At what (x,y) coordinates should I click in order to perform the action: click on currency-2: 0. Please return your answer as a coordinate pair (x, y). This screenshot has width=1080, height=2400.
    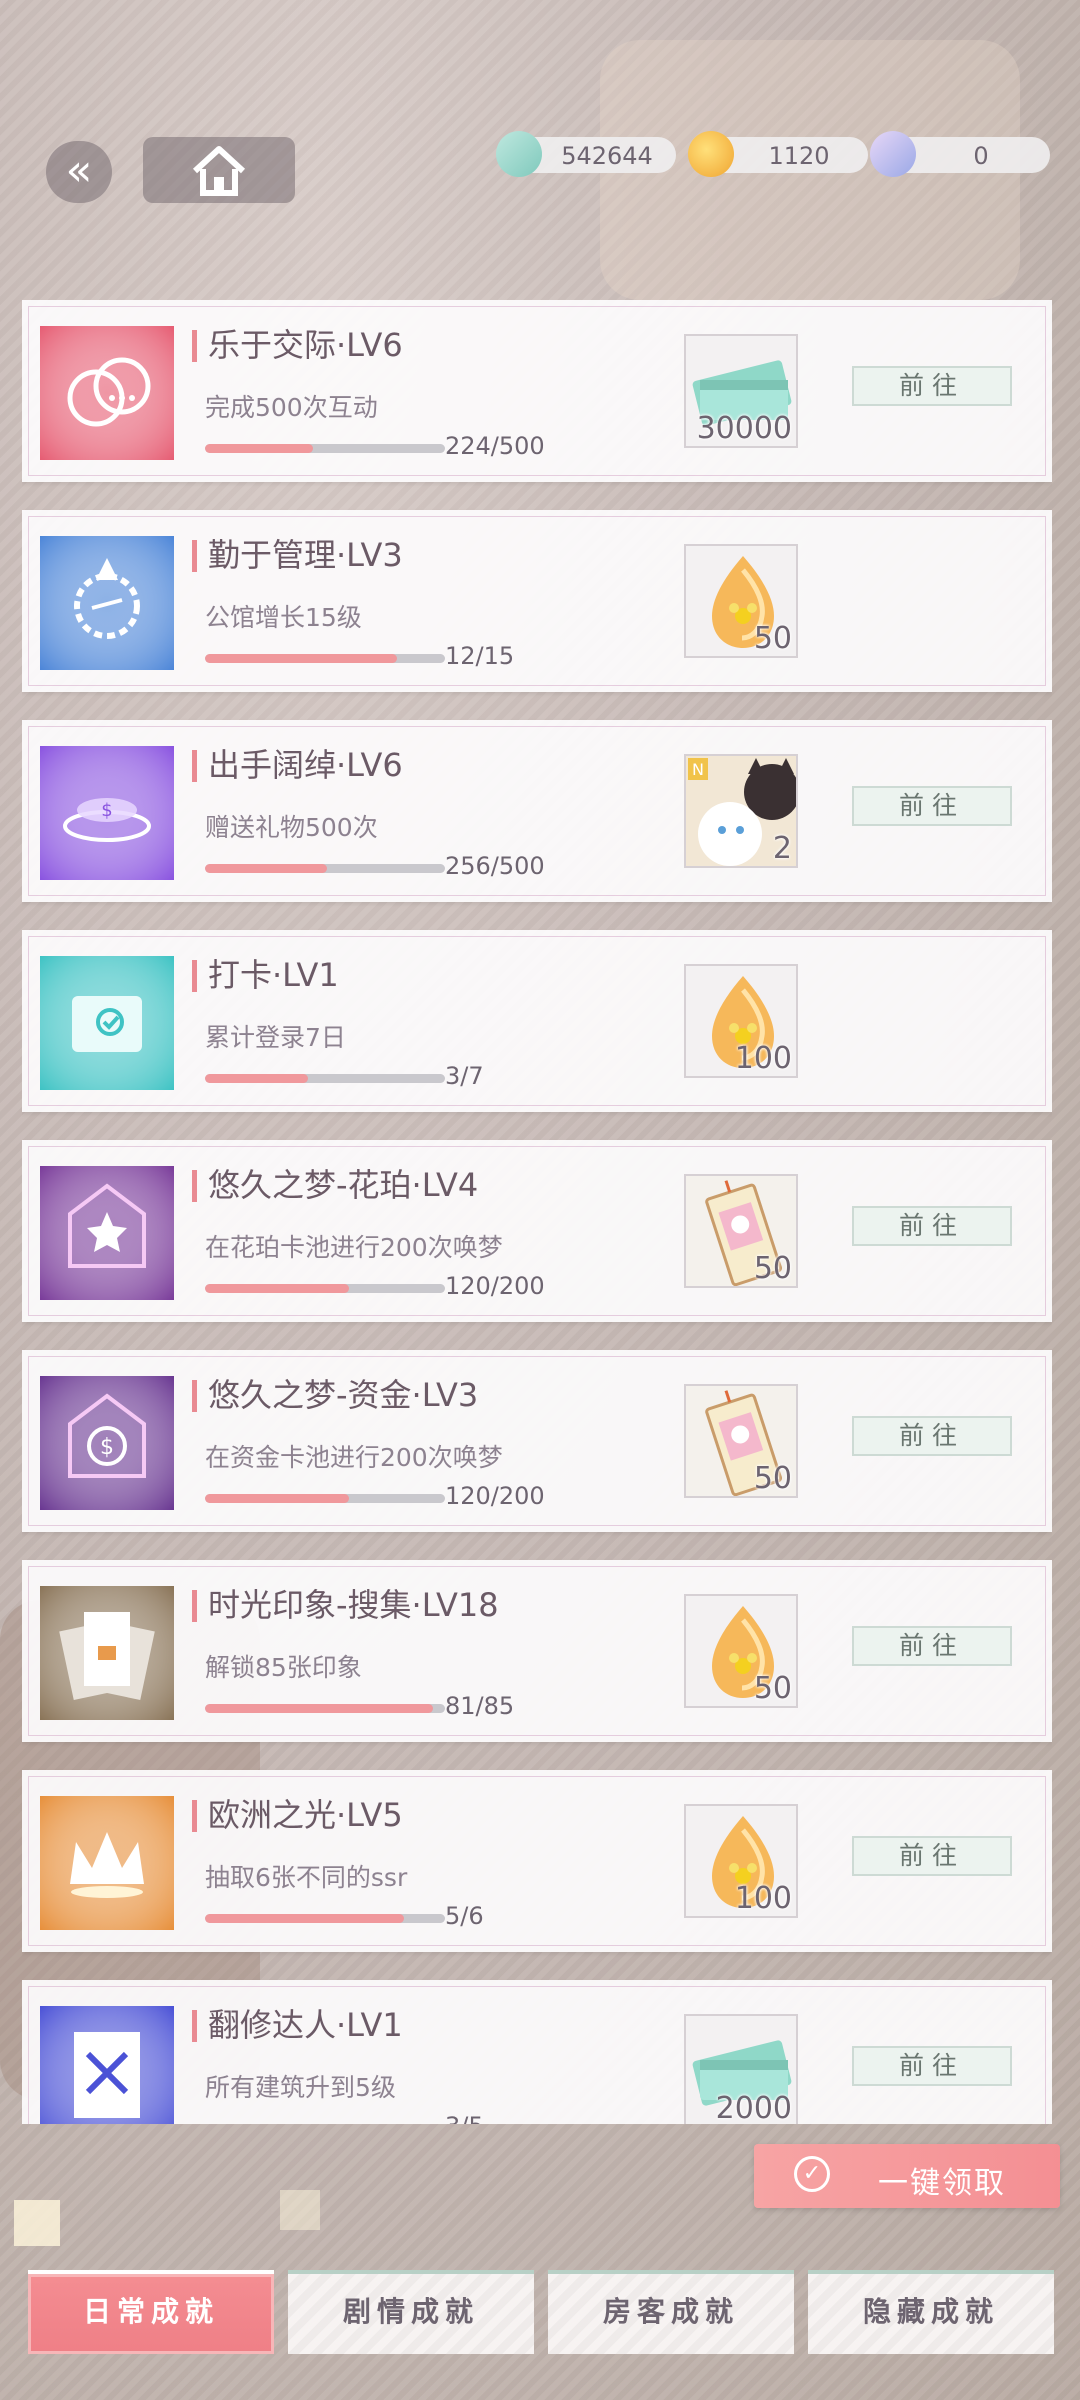
    Looking at the image, I should click on (960, 154).